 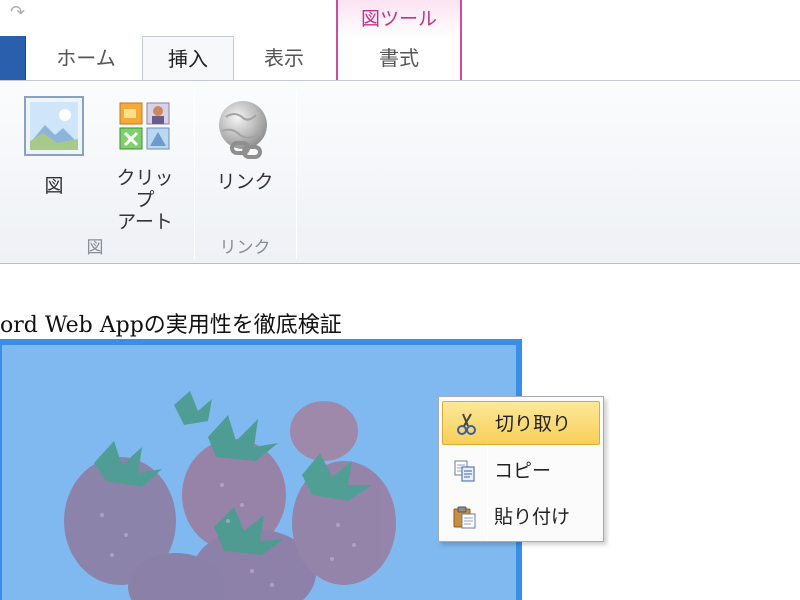 I want to click on clipart-label-line1: クリップ, so click(x=145, y=189).